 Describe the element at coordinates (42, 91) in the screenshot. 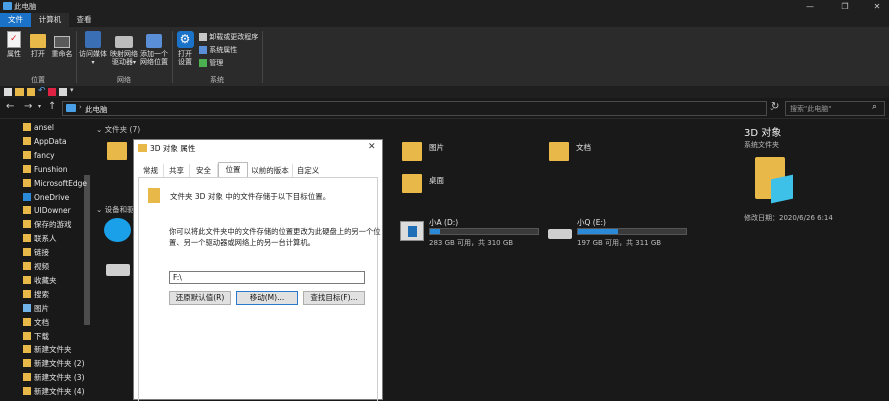

I see `undo-icon: ↶` at that location.